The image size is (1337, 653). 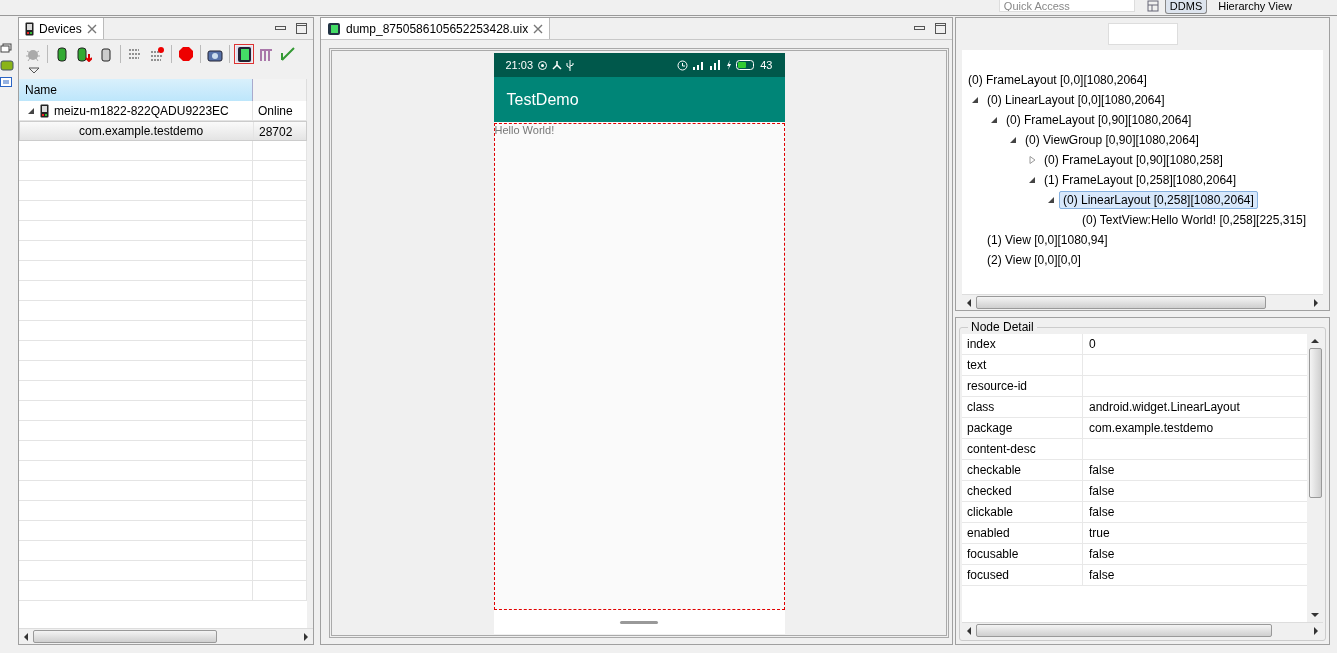 I want to click on property-name: text, so click(x=1022, y=365).